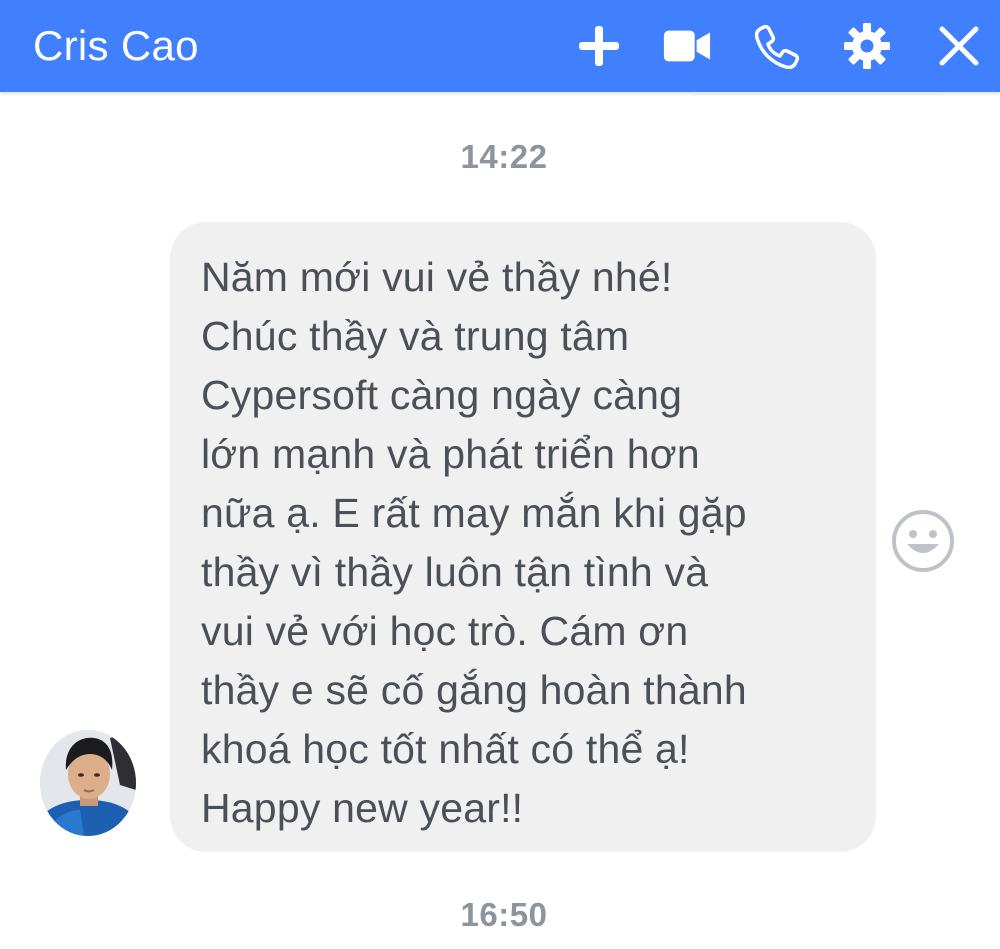 The height and width of the screenshot is (949, 1000). I want to click on gear-icon, so click(867, 46).